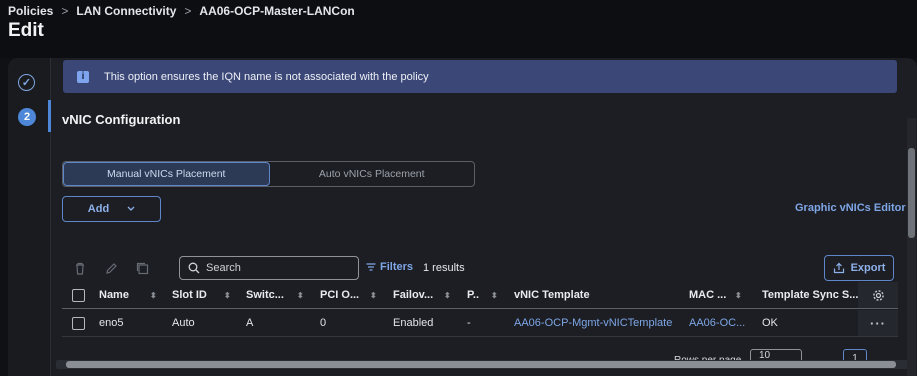 The width and height of the screenshot is (917, 376). I want to click on cell-p: -, so click(469, 323).